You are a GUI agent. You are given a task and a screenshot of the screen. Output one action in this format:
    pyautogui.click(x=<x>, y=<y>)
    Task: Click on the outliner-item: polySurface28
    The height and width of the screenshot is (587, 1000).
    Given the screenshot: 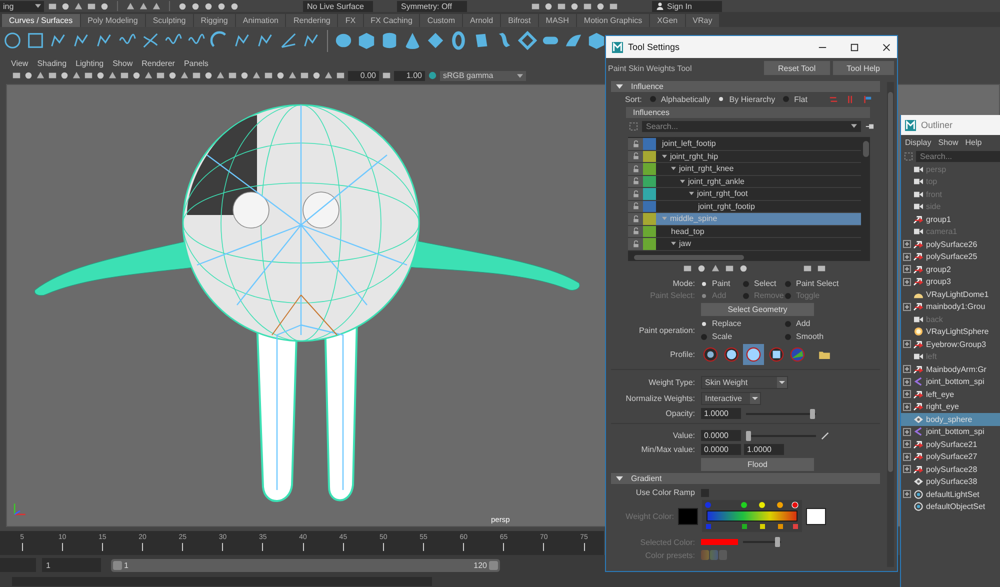 What is the action you would take?
    pyautogui.click(x=950, y=469)
    